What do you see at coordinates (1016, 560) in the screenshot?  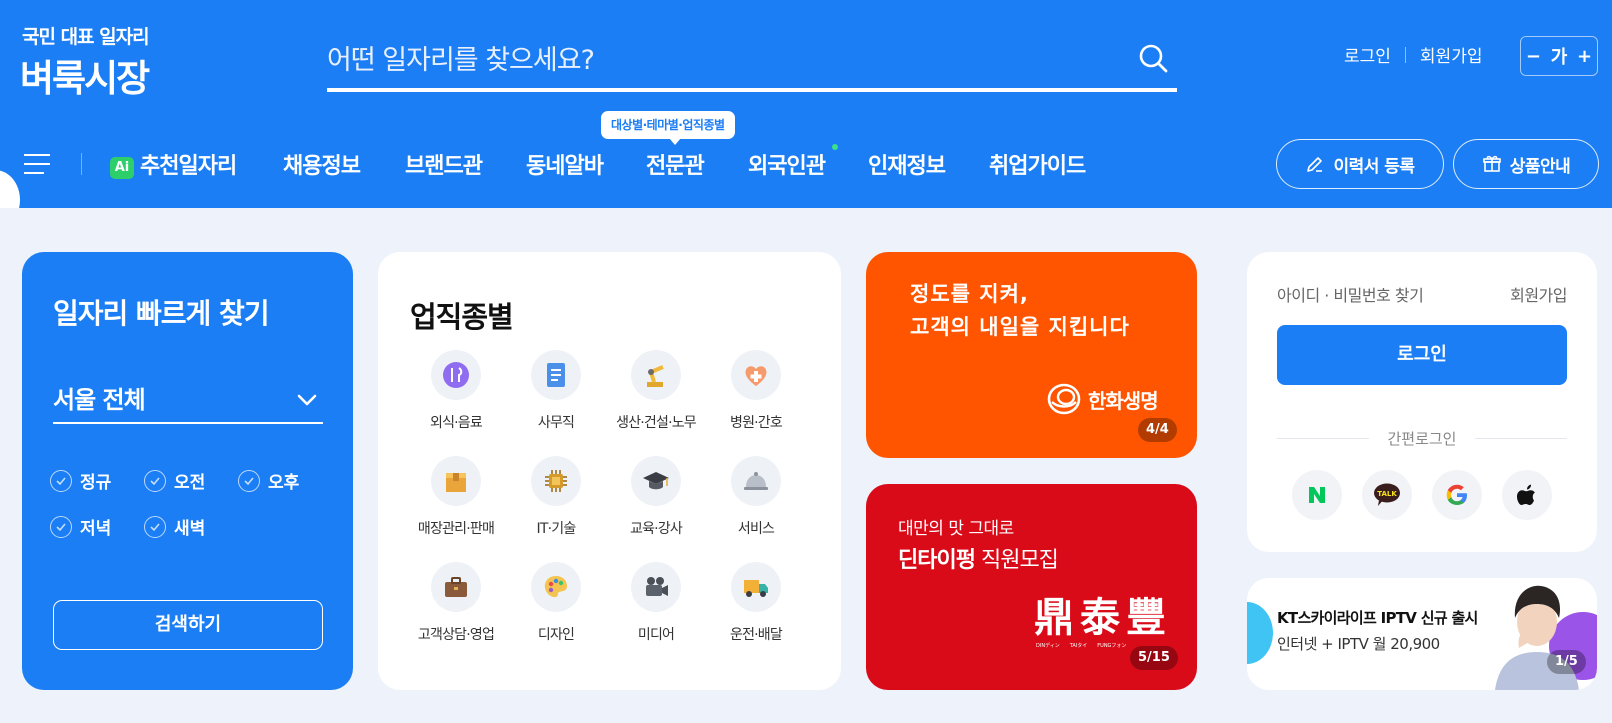 I see `banner-headline-rest: 직원모집` at bounding box center [1016, 560].